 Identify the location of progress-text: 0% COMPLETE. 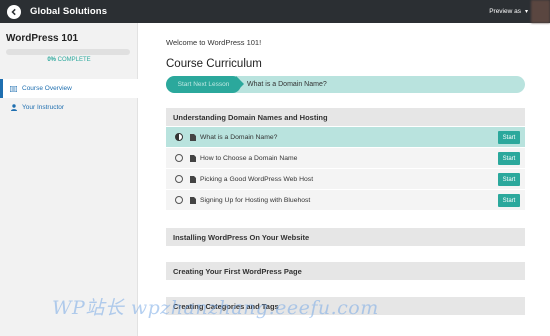
(69, 60).